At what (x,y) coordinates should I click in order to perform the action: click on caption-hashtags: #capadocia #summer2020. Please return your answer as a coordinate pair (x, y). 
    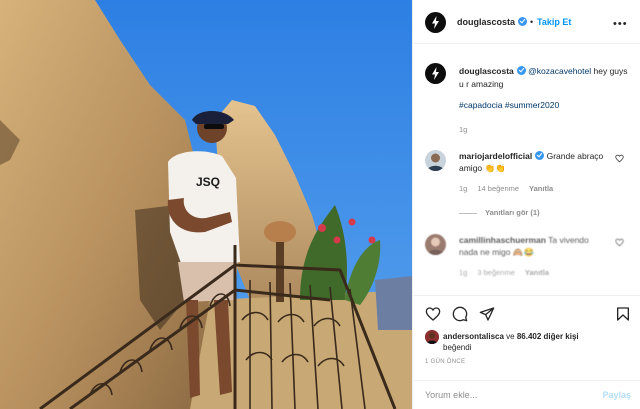
    Looking at the image, I should click on (509, 105).